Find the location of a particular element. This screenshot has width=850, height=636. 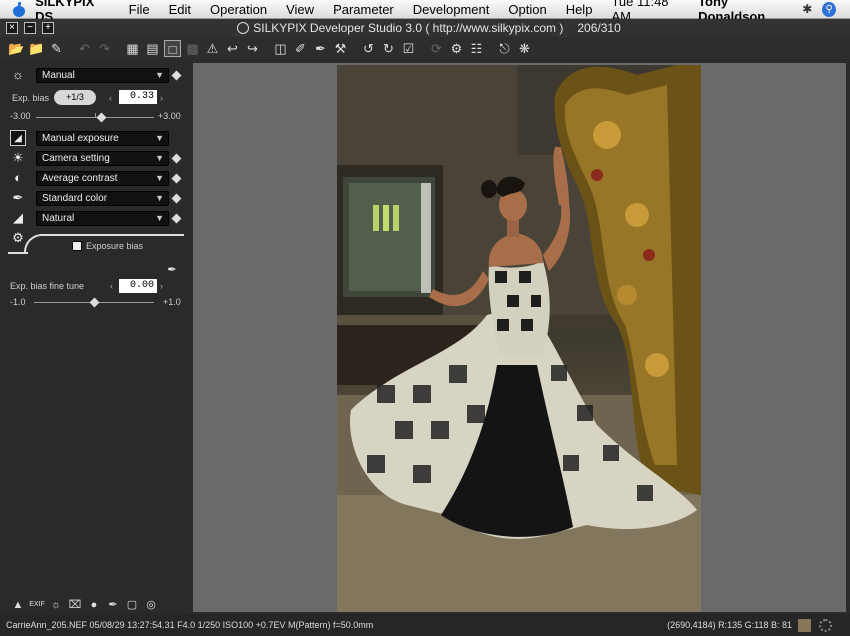

color-dropper-icon: ✒ is located at coordinates (18, 197).